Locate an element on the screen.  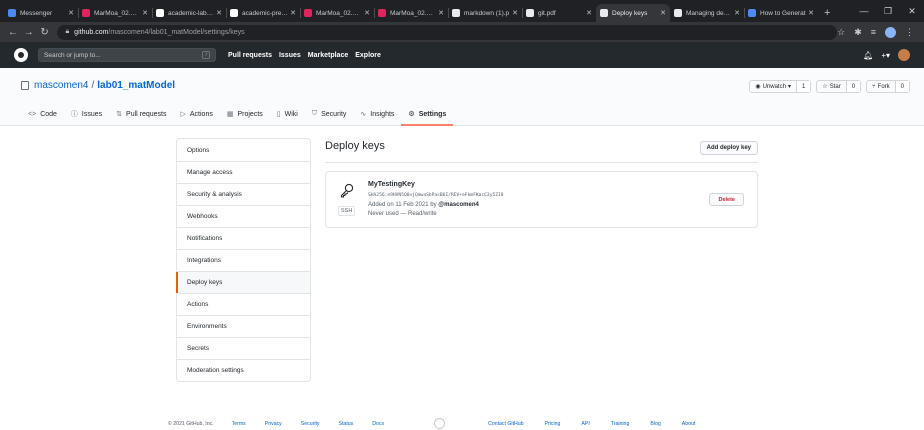
sidebar-item-manage-access: Manage access is located at coordinates (243, 172).